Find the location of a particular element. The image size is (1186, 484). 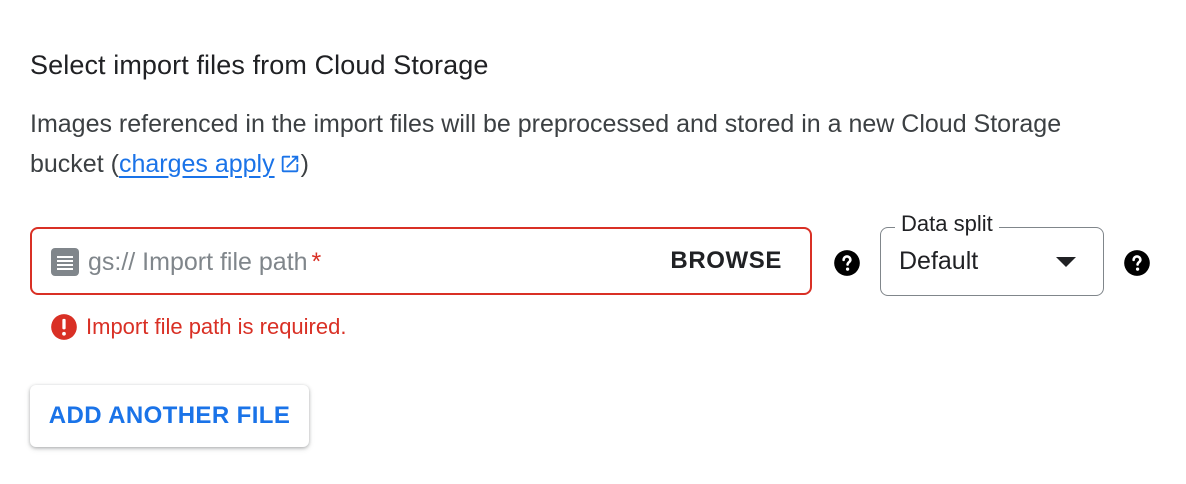

error-text: Import file path is required. is located at coordinates (216, 326).